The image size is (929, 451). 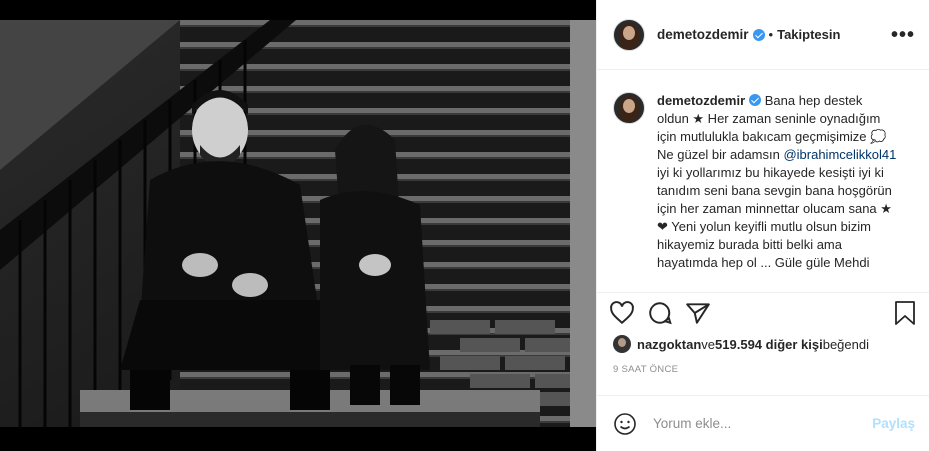 What do you see at coordinates (903, 35) in the screenshot?
I see `more-options-icon: •••` at bounding box center [903, 35].